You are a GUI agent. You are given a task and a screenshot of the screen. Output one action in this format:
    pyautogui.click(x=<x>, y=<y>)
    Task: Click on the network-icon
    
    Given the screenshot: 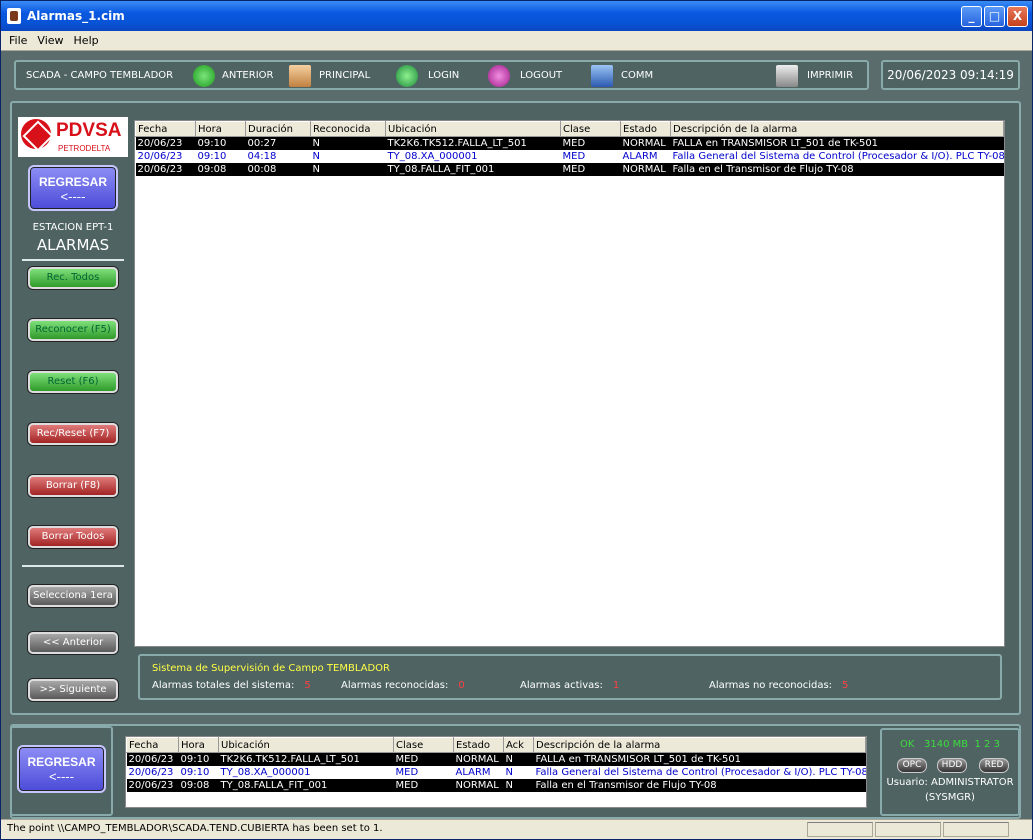 What is the action you would take?
    pyautogui.click(x=602, y=76)
    